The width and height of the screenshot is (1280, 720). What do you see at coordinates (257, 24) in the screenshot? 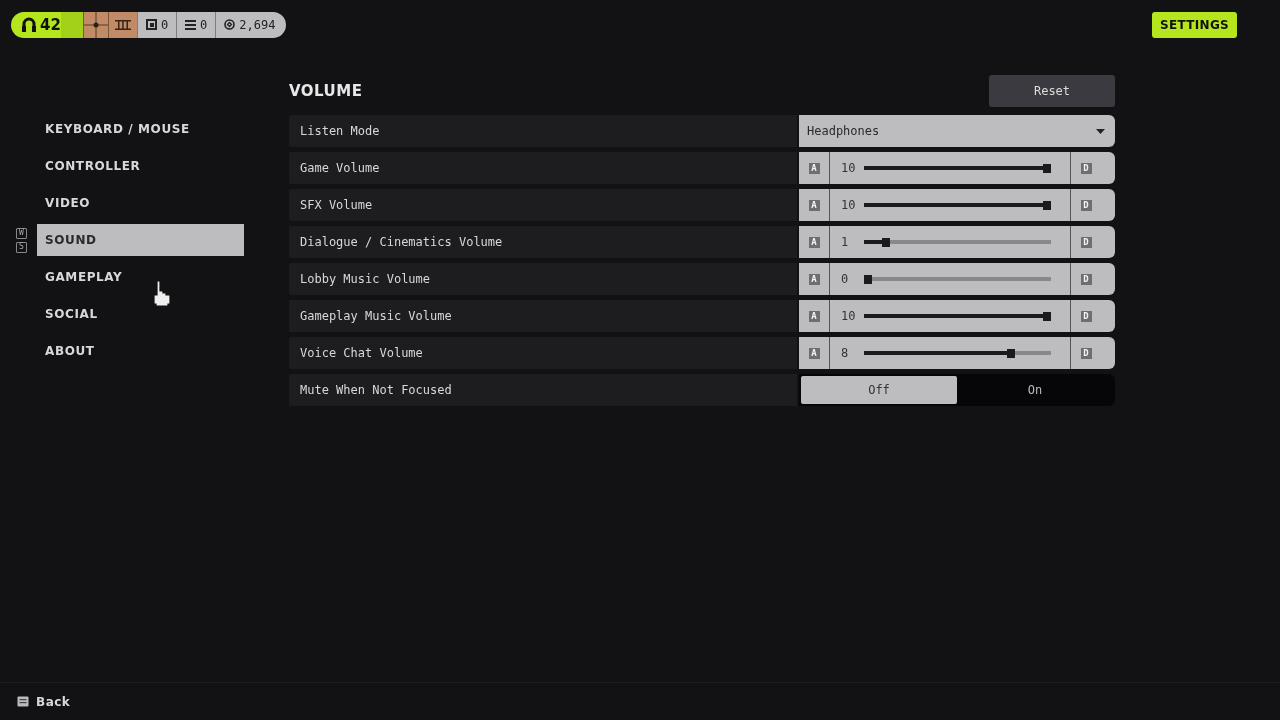
I see `stat-count: 2,694` at bounding box center [257, 24].